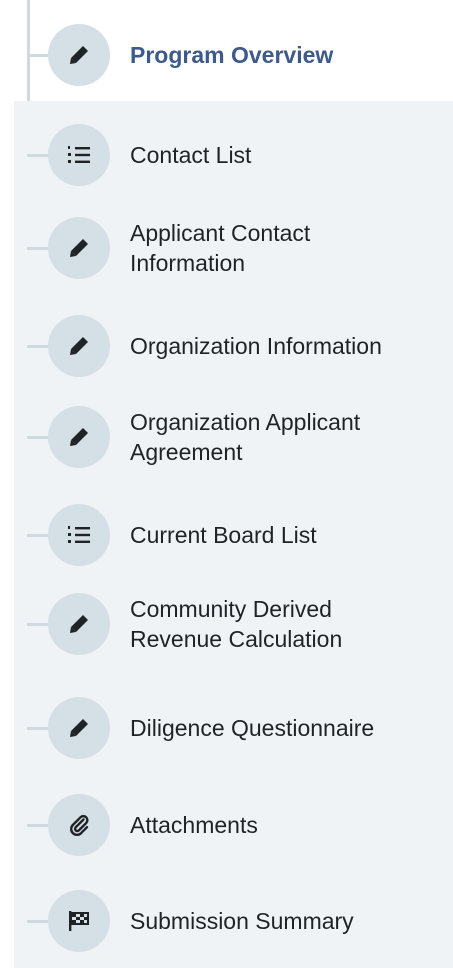  I want to click on step-contact-list: Contact List, so click(226, 155).